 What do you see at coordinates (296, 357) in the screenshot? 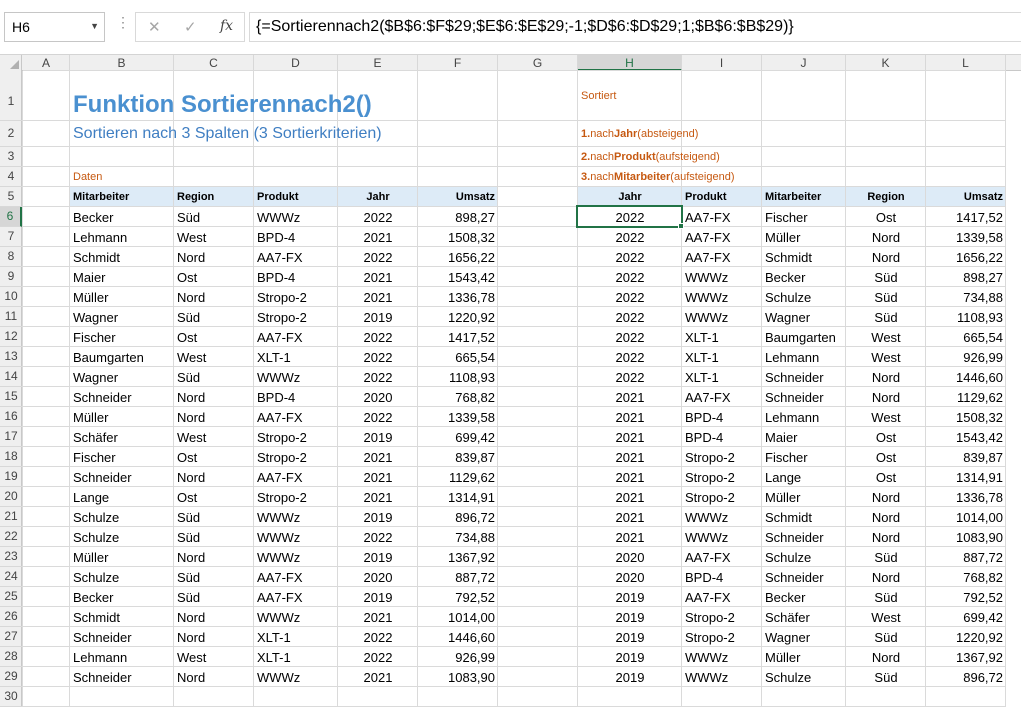
I see `left-table-cell: XLT-1` at bounding box center [296, 357].